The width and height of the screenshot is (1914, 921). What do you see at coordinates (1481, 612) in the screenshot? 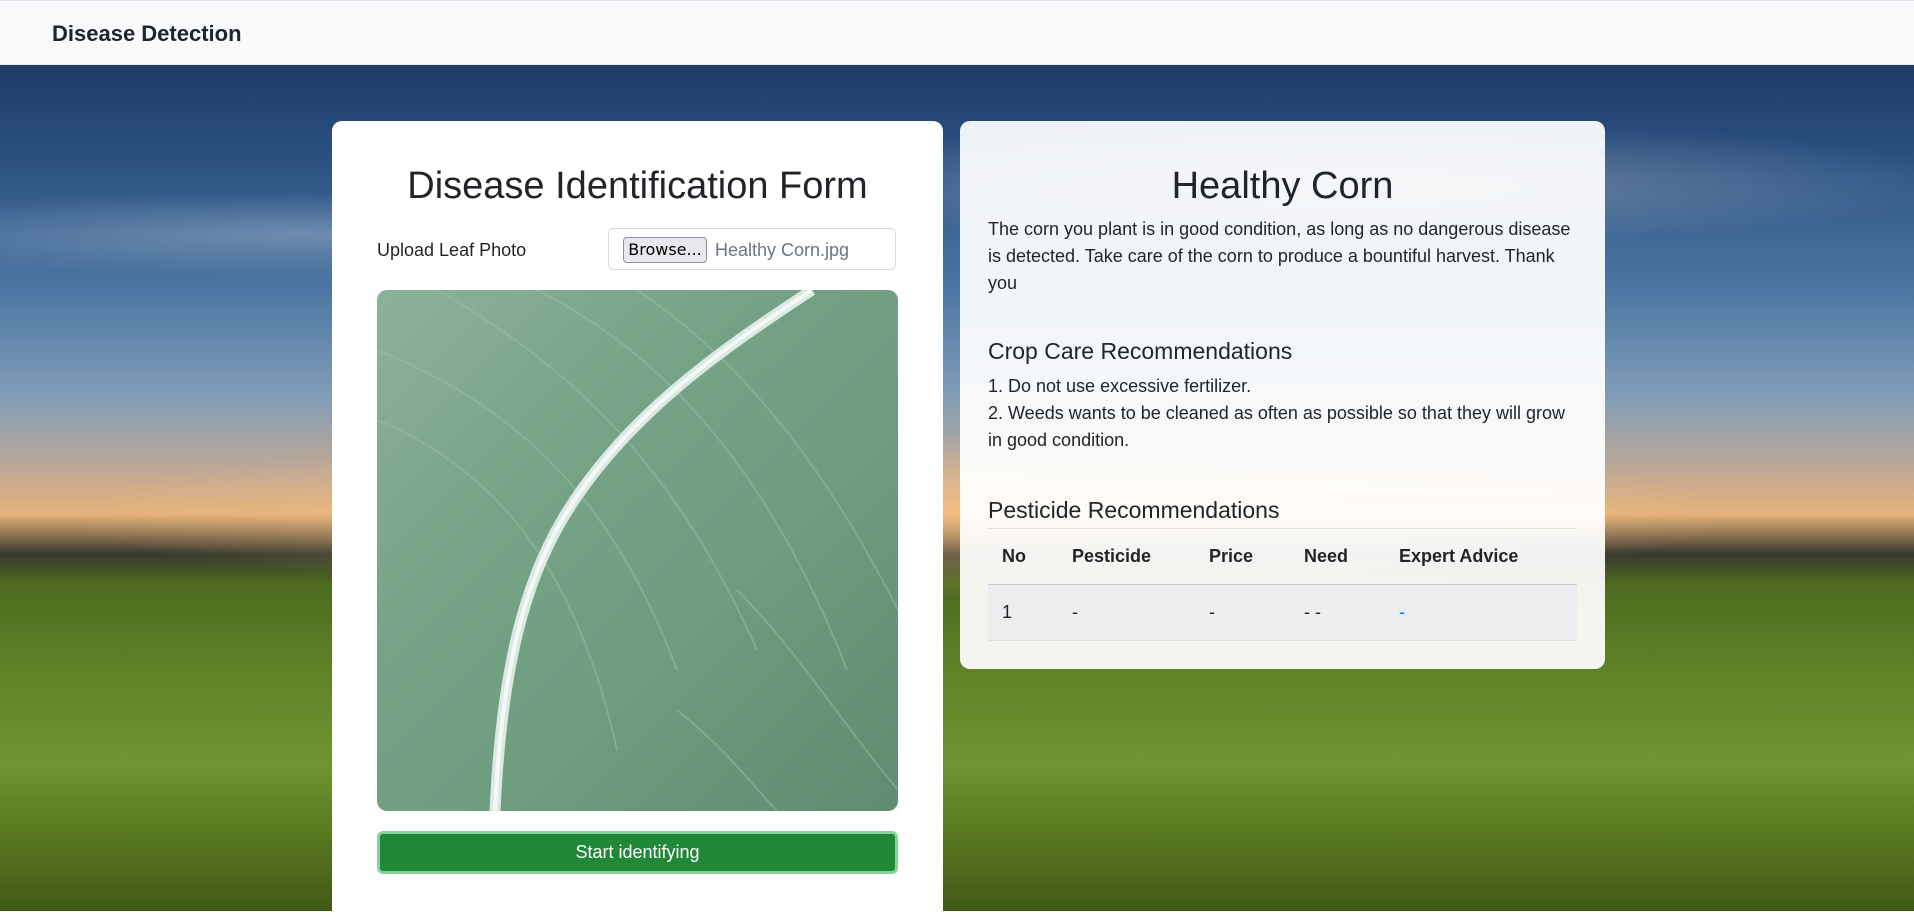
I see `cell-expert-advice: -` at bounding box center [1481, 612].